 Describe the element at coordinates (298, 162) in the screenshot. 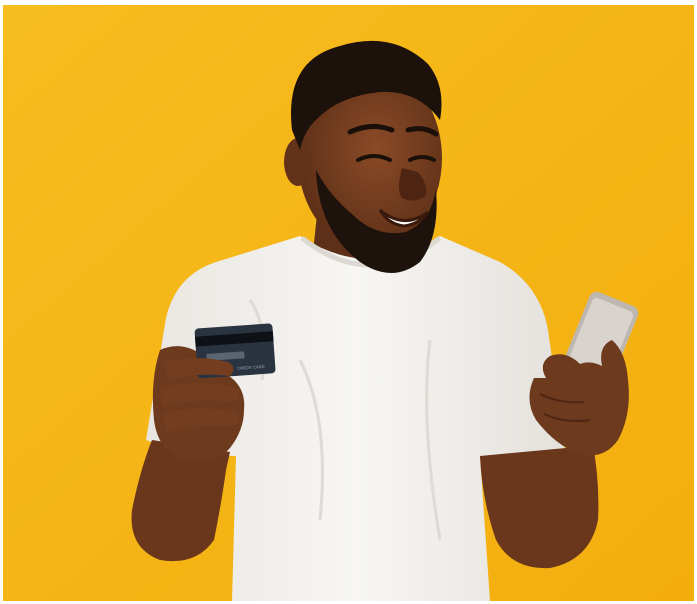

I see `ear` at that location.